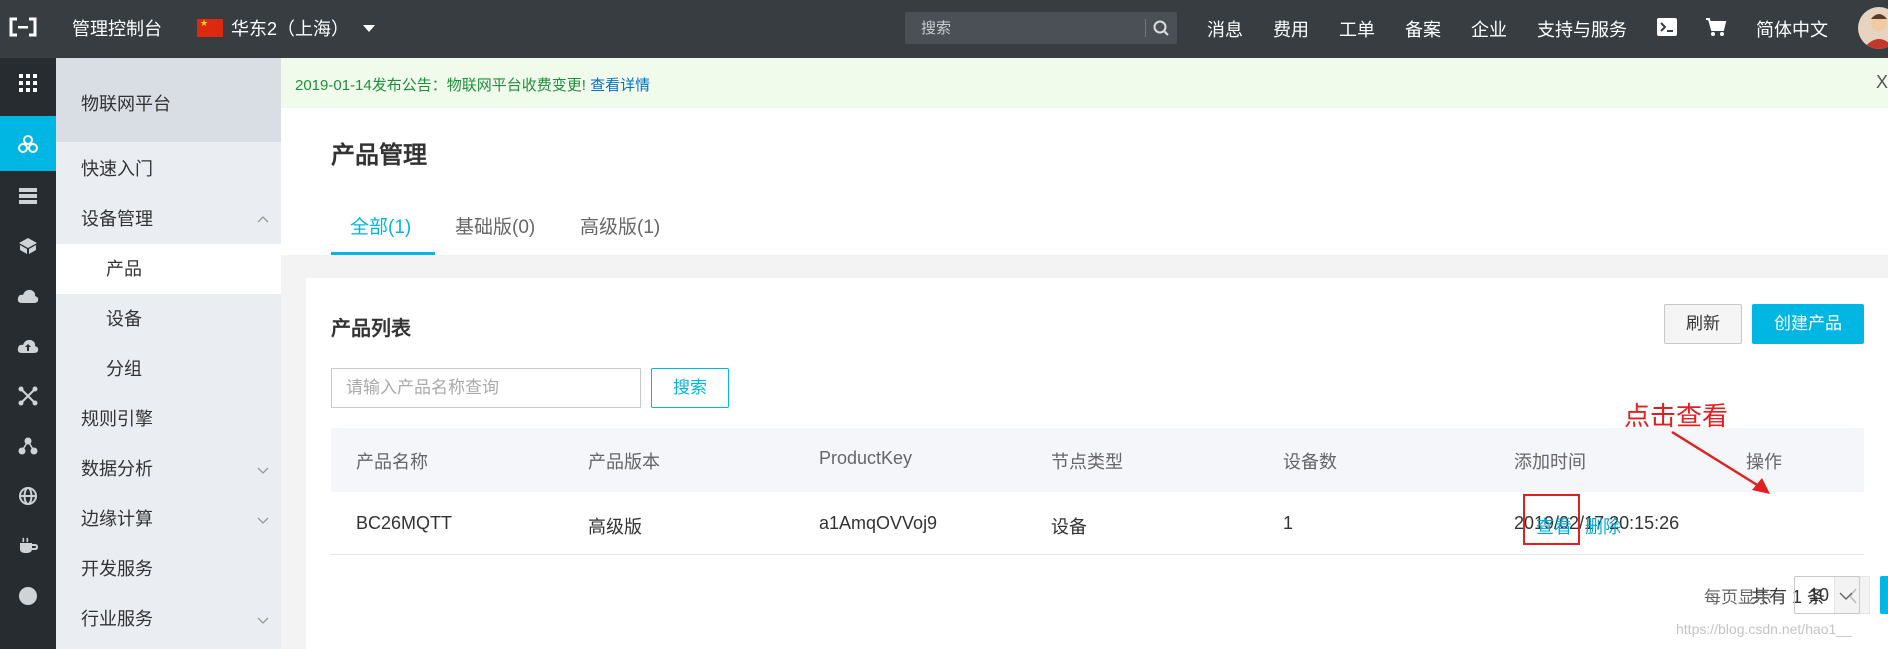 This screenshot has height=649, width=1888. What do you see at coordinates (379, 155) in the screenshot?
I see `page-title: 产品管理` at bounding box center [379, 155].